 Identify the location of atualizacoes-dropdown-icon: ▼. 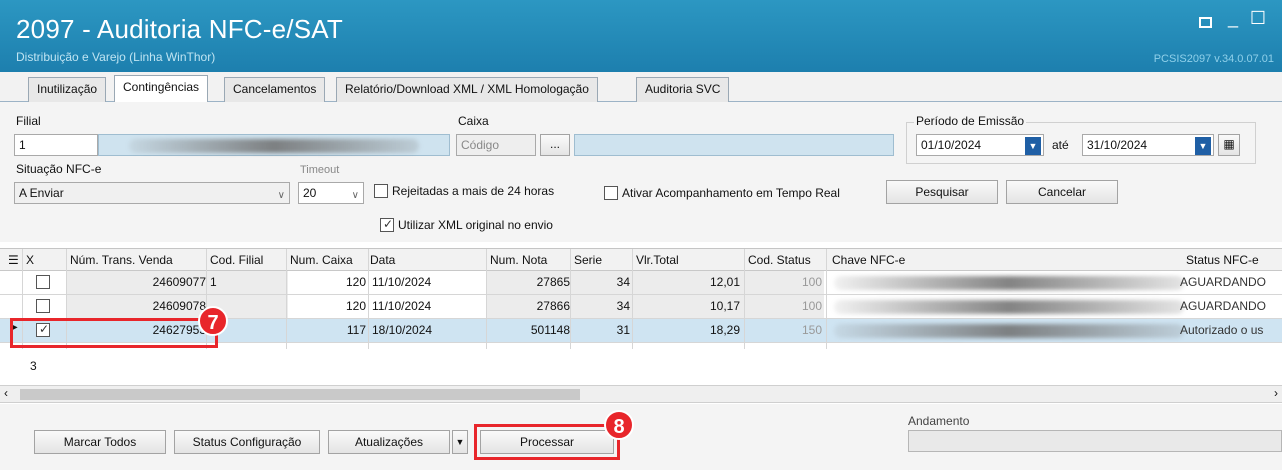
(460, 442).